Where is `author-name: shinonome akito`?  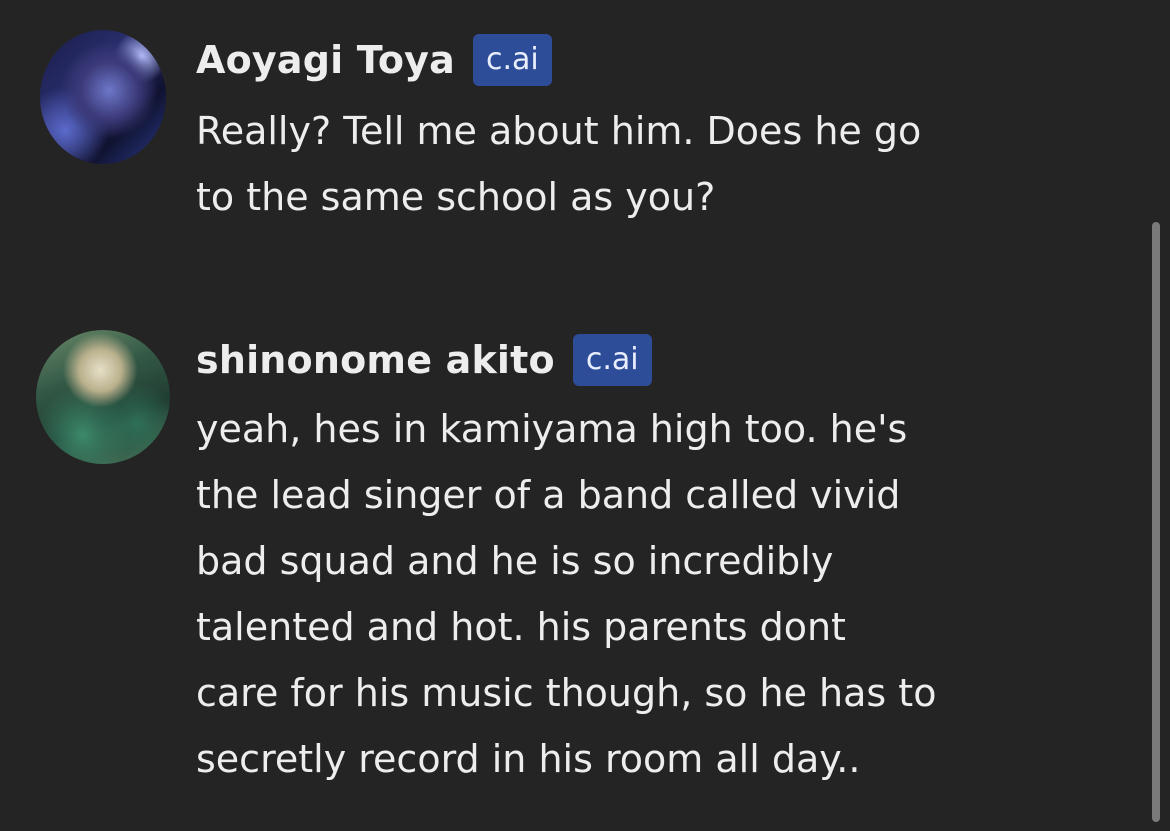 author-name: shinonome akito is located at coordinates (375, 360).